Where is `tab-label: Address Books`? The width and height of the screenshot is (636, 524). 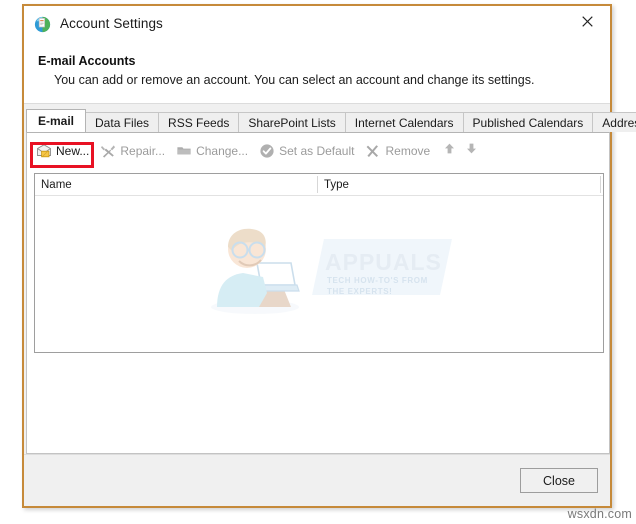 tab-label: Address Books is located at coordinates (619, 122).